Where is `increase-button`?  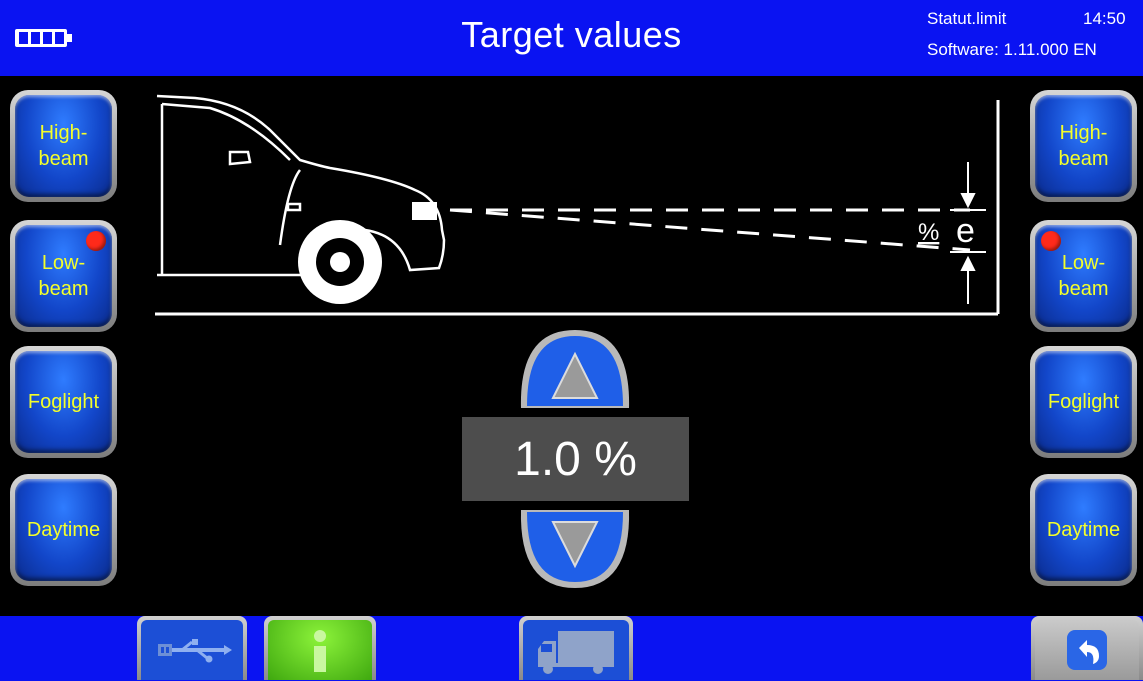
increase-button is located at coordinates (575, 368).